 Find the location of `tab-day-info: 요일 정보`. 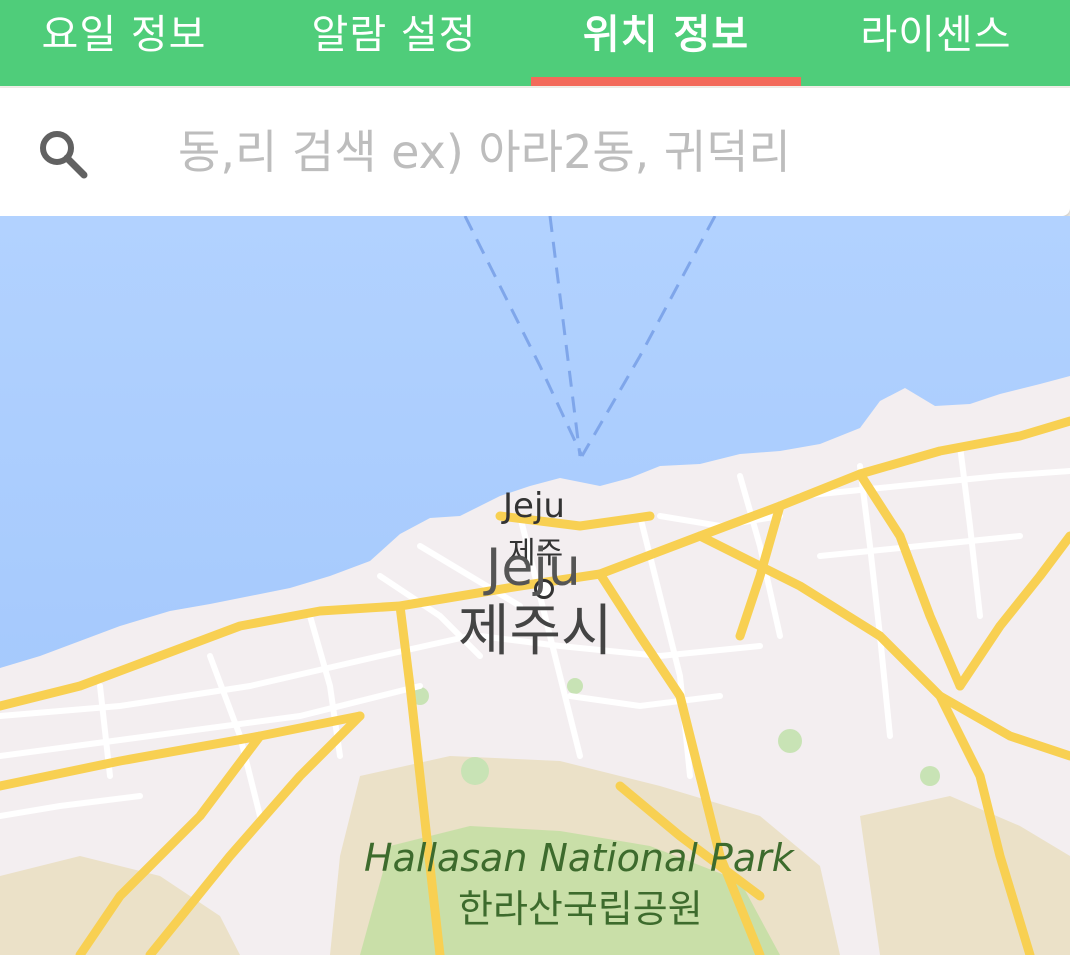

tab-day-info: 요일 정보 is located at coordinates (124, 43).